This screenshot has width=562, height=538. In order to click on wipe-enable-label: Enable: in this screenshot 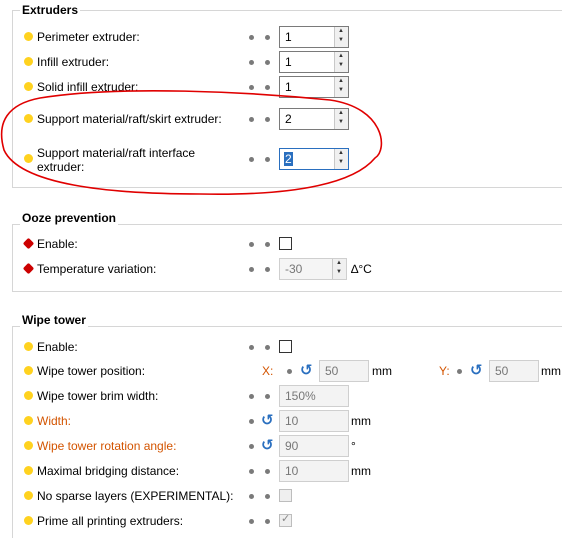, I will do `click(57, 347)`.